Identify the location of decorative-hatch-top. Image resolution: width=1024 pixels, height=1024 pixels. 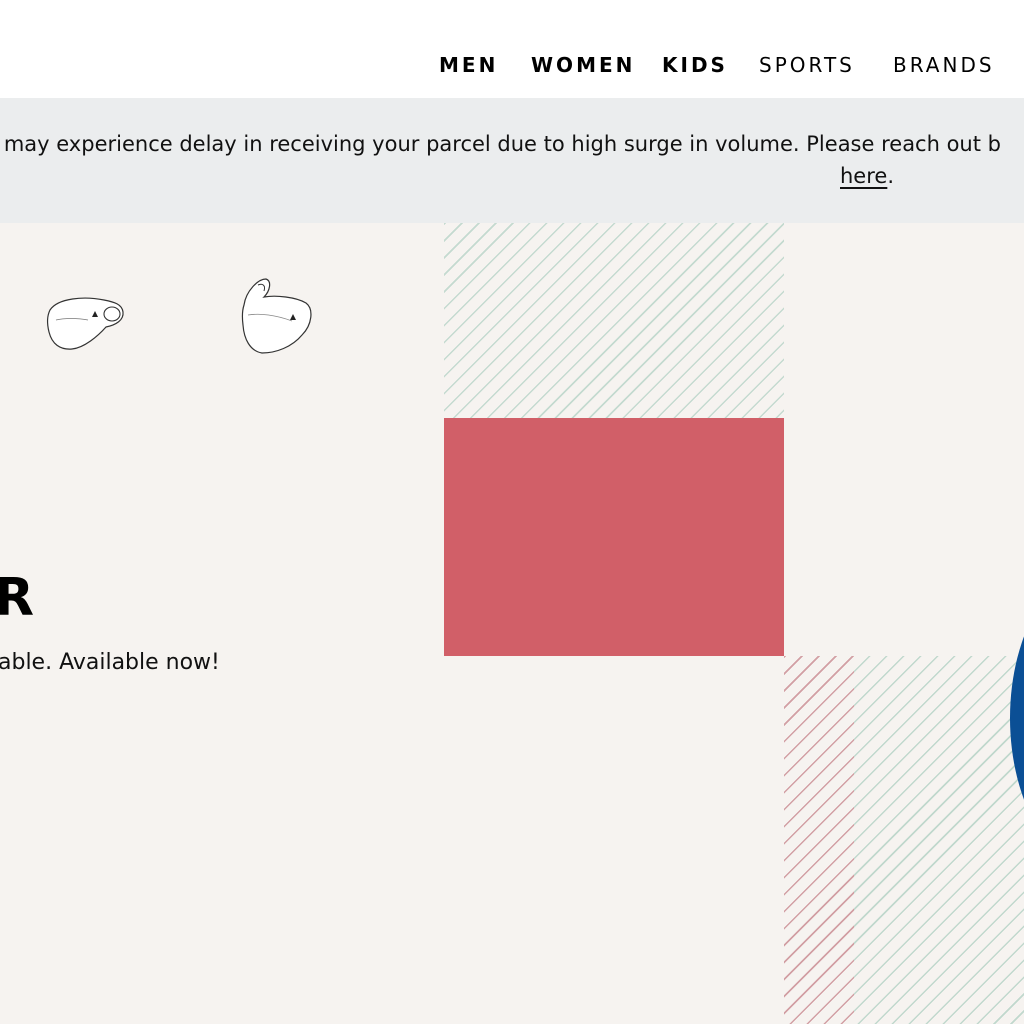
(614, 320).